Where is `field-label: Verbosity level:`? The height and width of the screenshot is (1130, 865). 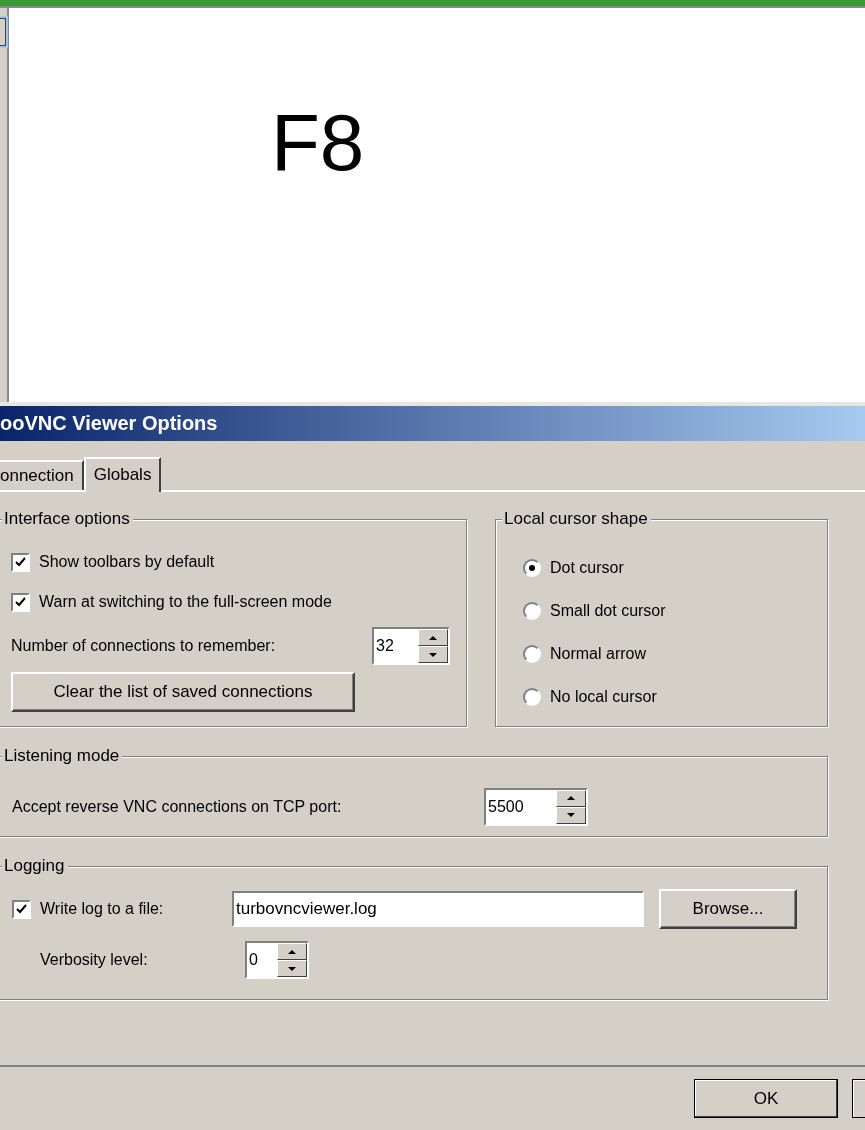 field-label: Verbosity level: is located at coordinates (94, 960).